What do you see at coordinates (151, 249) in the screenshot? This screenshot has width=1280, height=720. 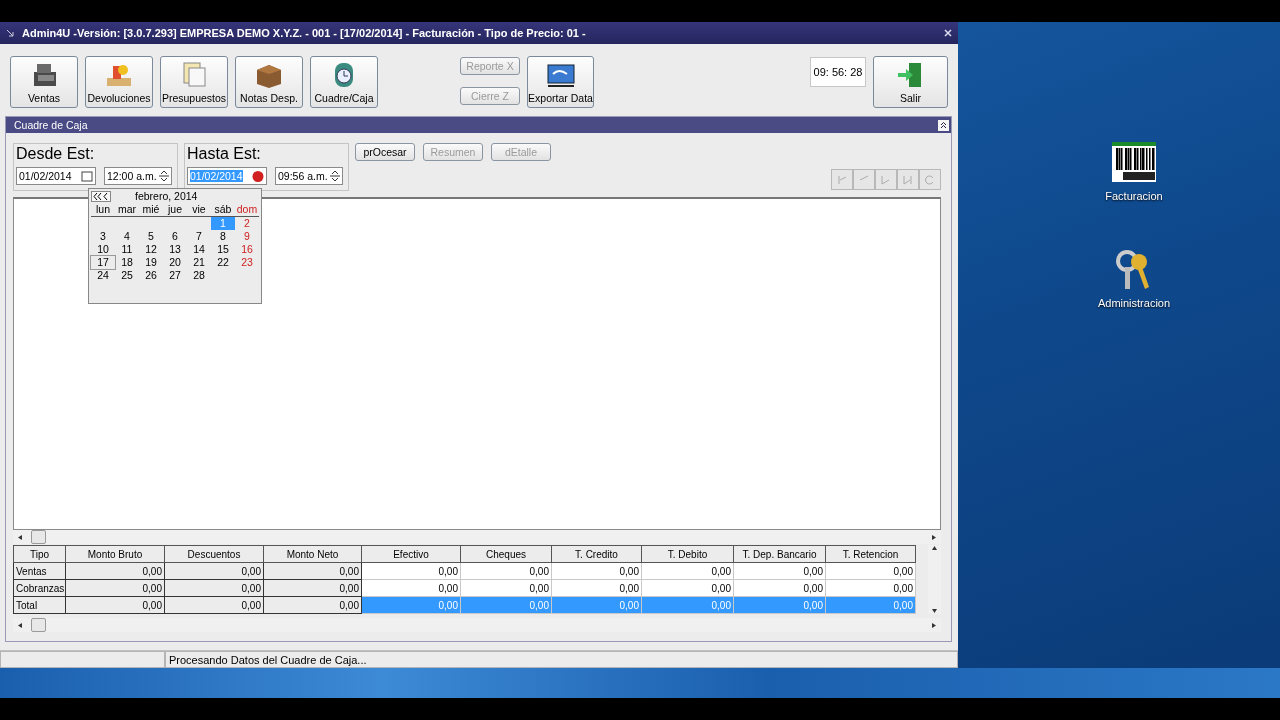 I see `calendar-day: 12` at bounding box center [151, 249].